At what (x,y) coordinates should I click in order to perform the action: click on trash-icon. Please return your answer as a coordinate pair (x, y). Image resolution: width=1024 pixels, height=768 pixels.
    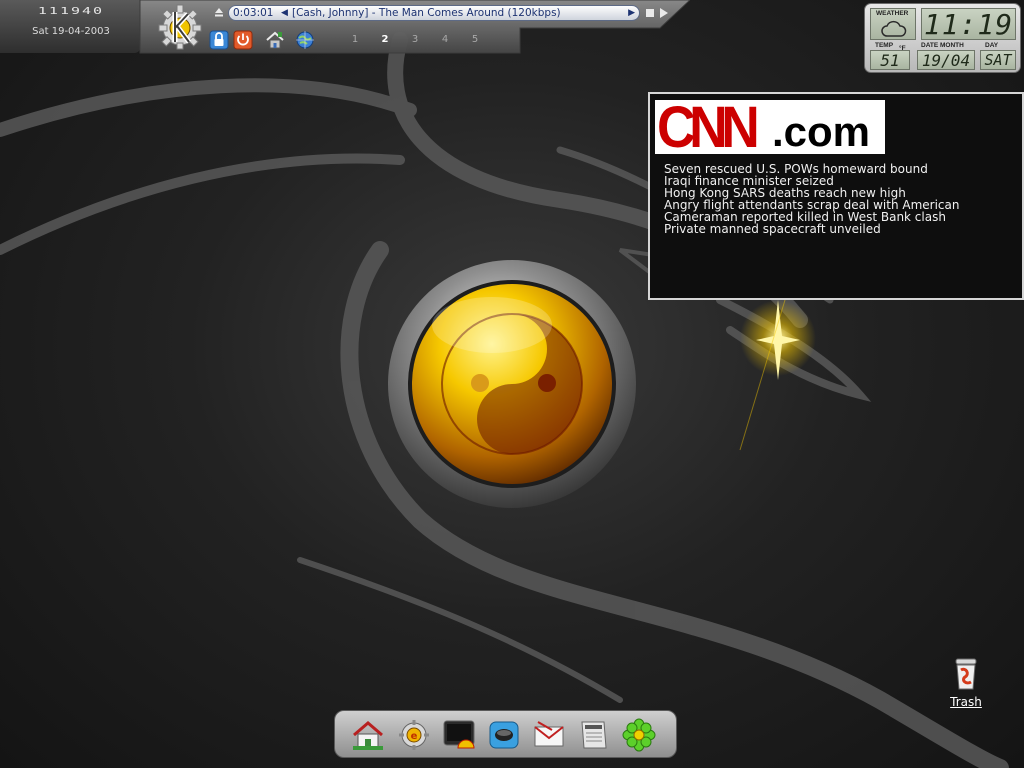
    Looking at the image, I should click on (966, 674).